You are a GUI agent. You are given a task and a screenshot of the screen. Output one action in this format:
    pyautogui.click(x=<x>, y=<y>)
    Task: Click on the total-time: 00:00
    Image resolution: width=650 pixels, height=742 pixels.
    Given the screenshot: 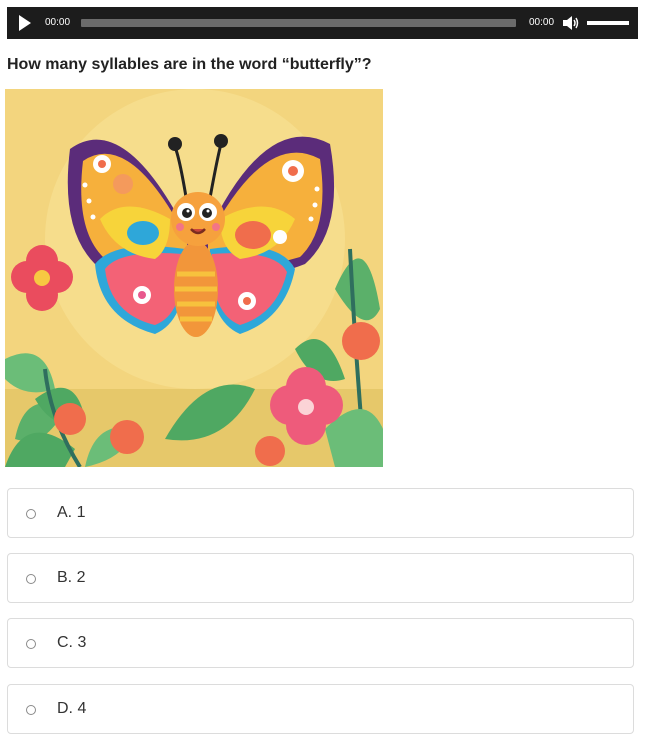 What is the action you would take?
    pyautogui.click(x=542, y=22)
    